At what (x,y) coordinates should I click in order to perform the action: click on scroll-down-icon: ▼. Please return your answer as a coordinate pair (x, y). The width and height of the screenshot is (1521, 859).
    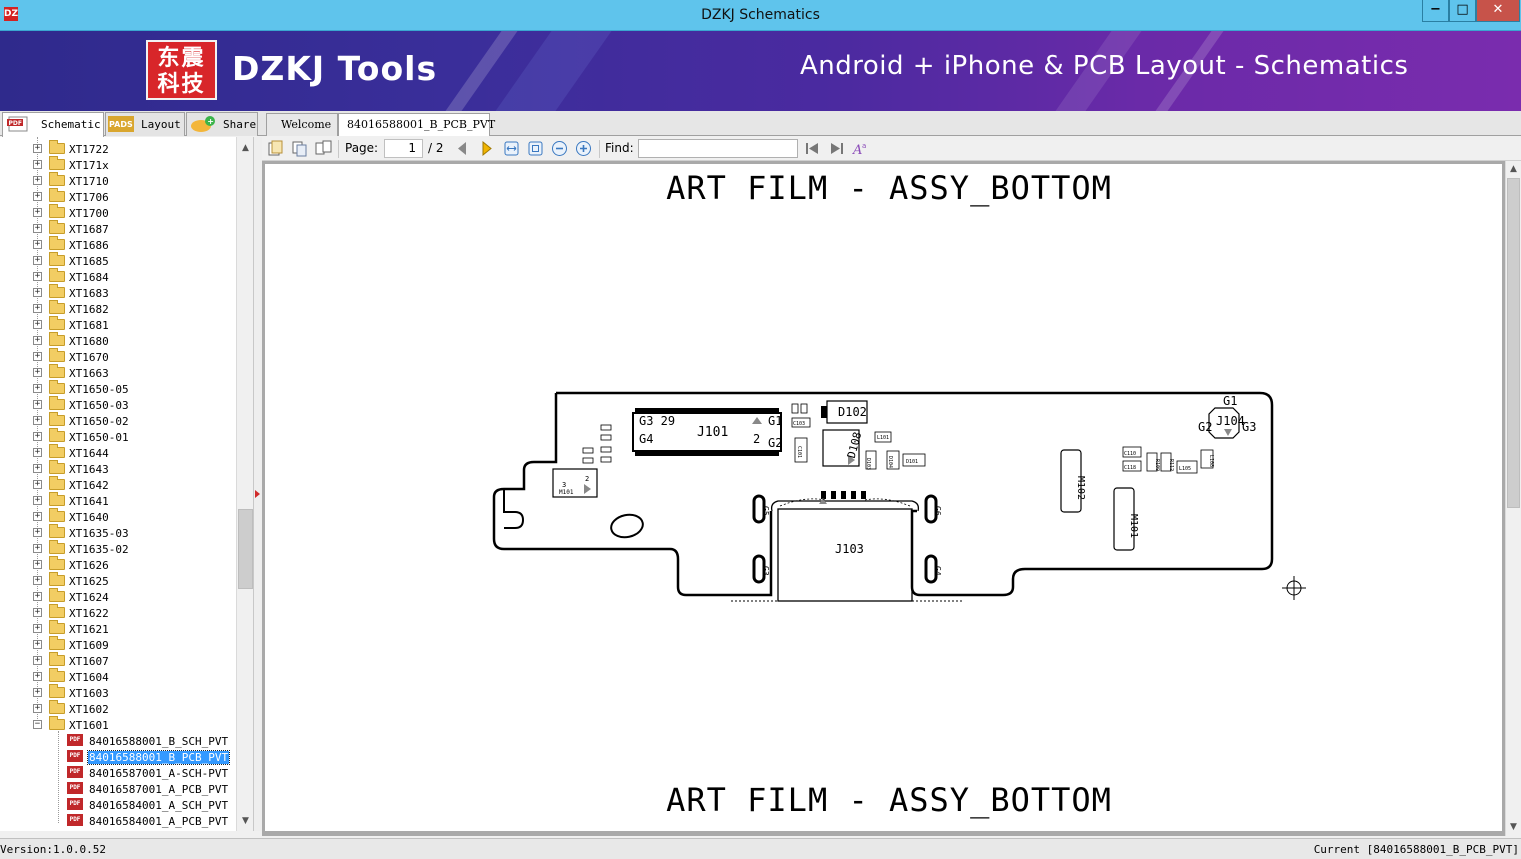
    Looking at the image, I should click on (245, 821).